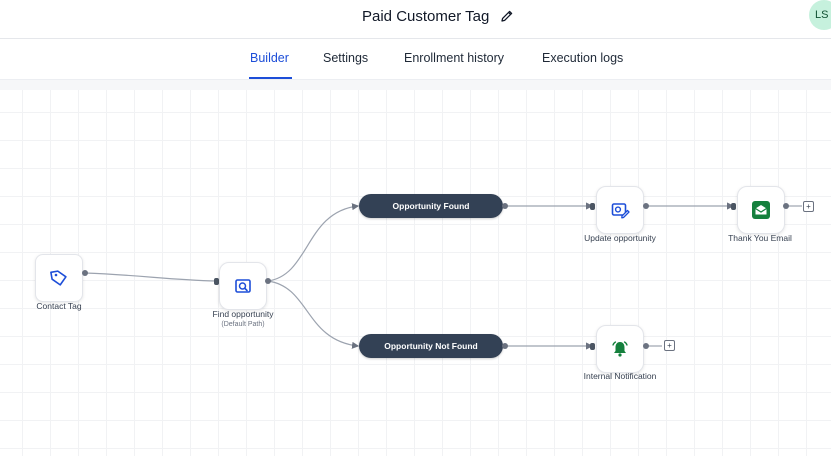  What do you see at coordinates (505, 346) in the screenshot?
I see `output-port-not-found` at bounding box center [505, 346].